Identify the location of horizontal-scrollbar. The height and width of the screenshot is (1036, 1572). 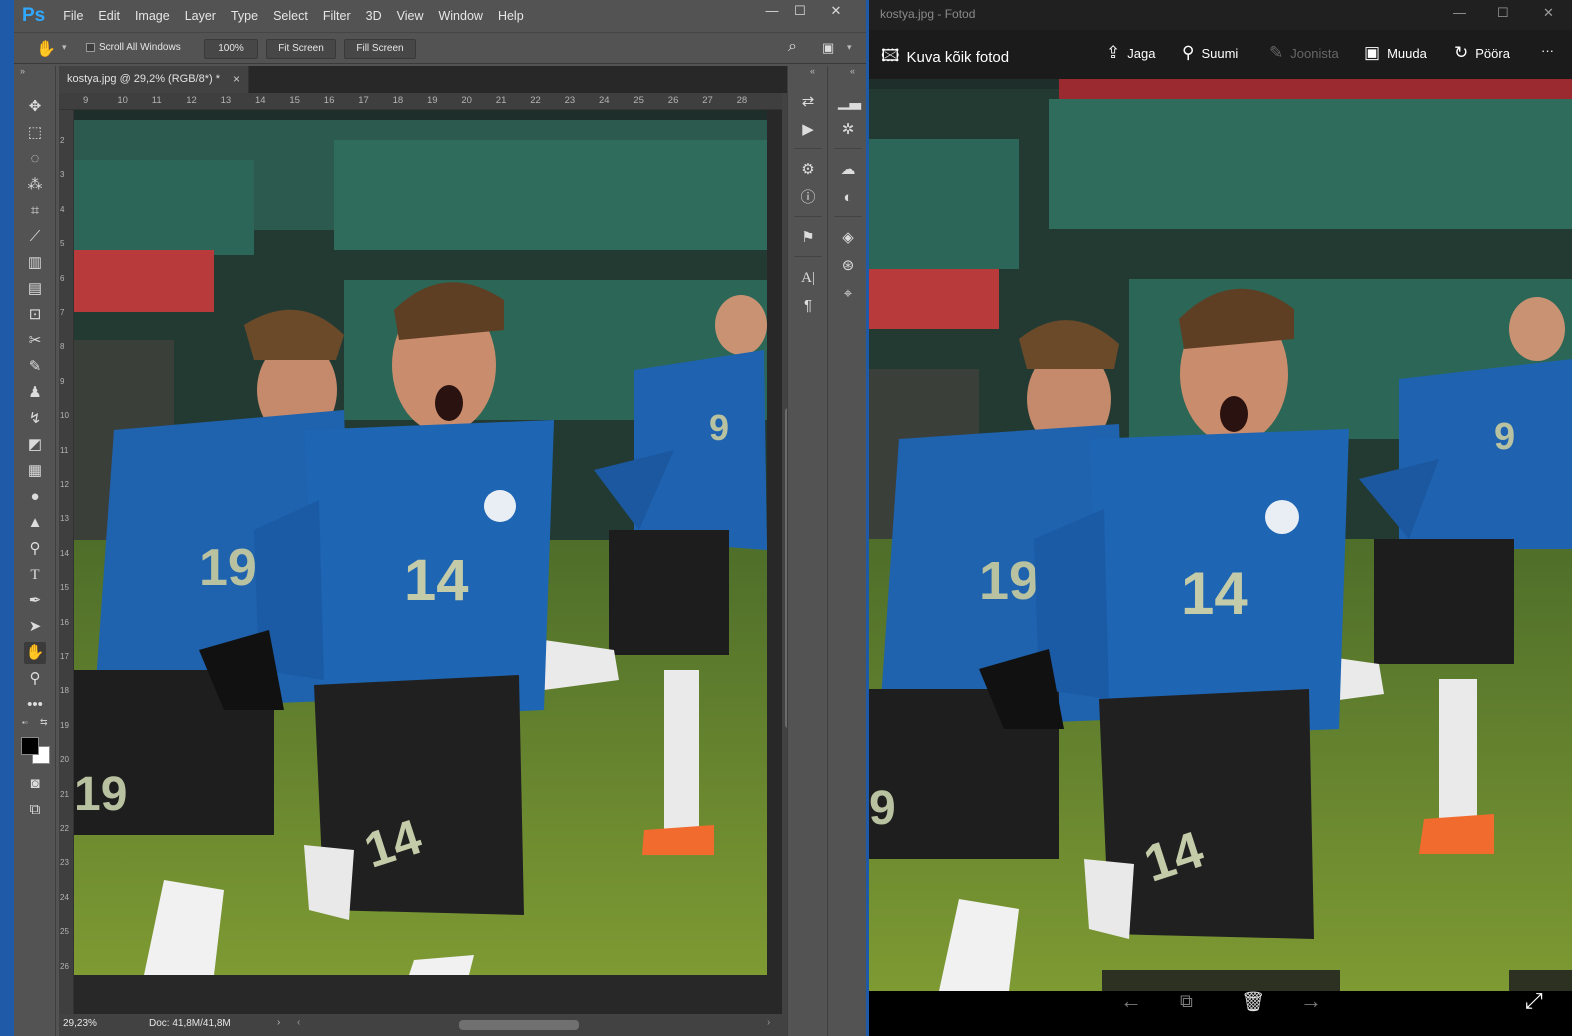
(539, 1025).